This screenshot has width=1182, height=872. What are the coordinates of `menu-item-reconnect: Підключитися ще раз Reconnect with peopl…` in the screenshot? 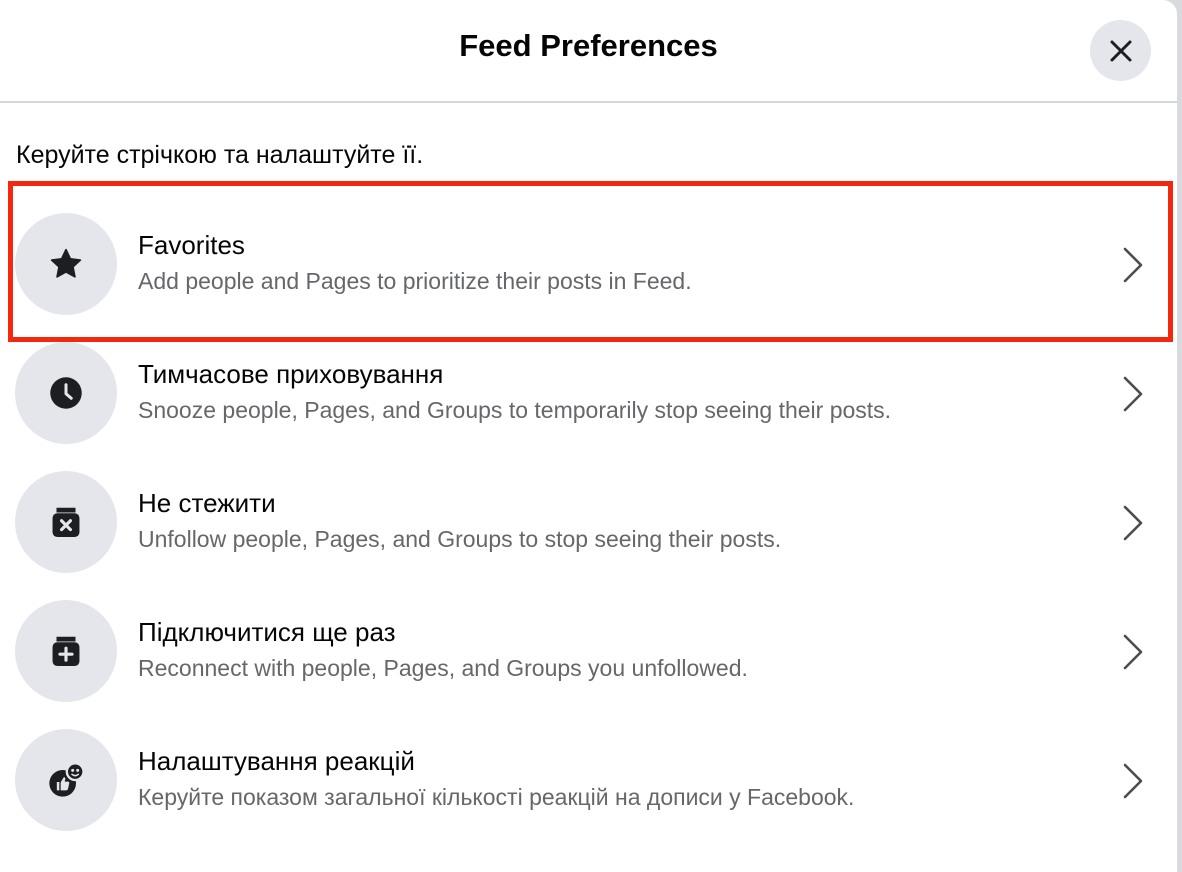 It's located at (588, 651).